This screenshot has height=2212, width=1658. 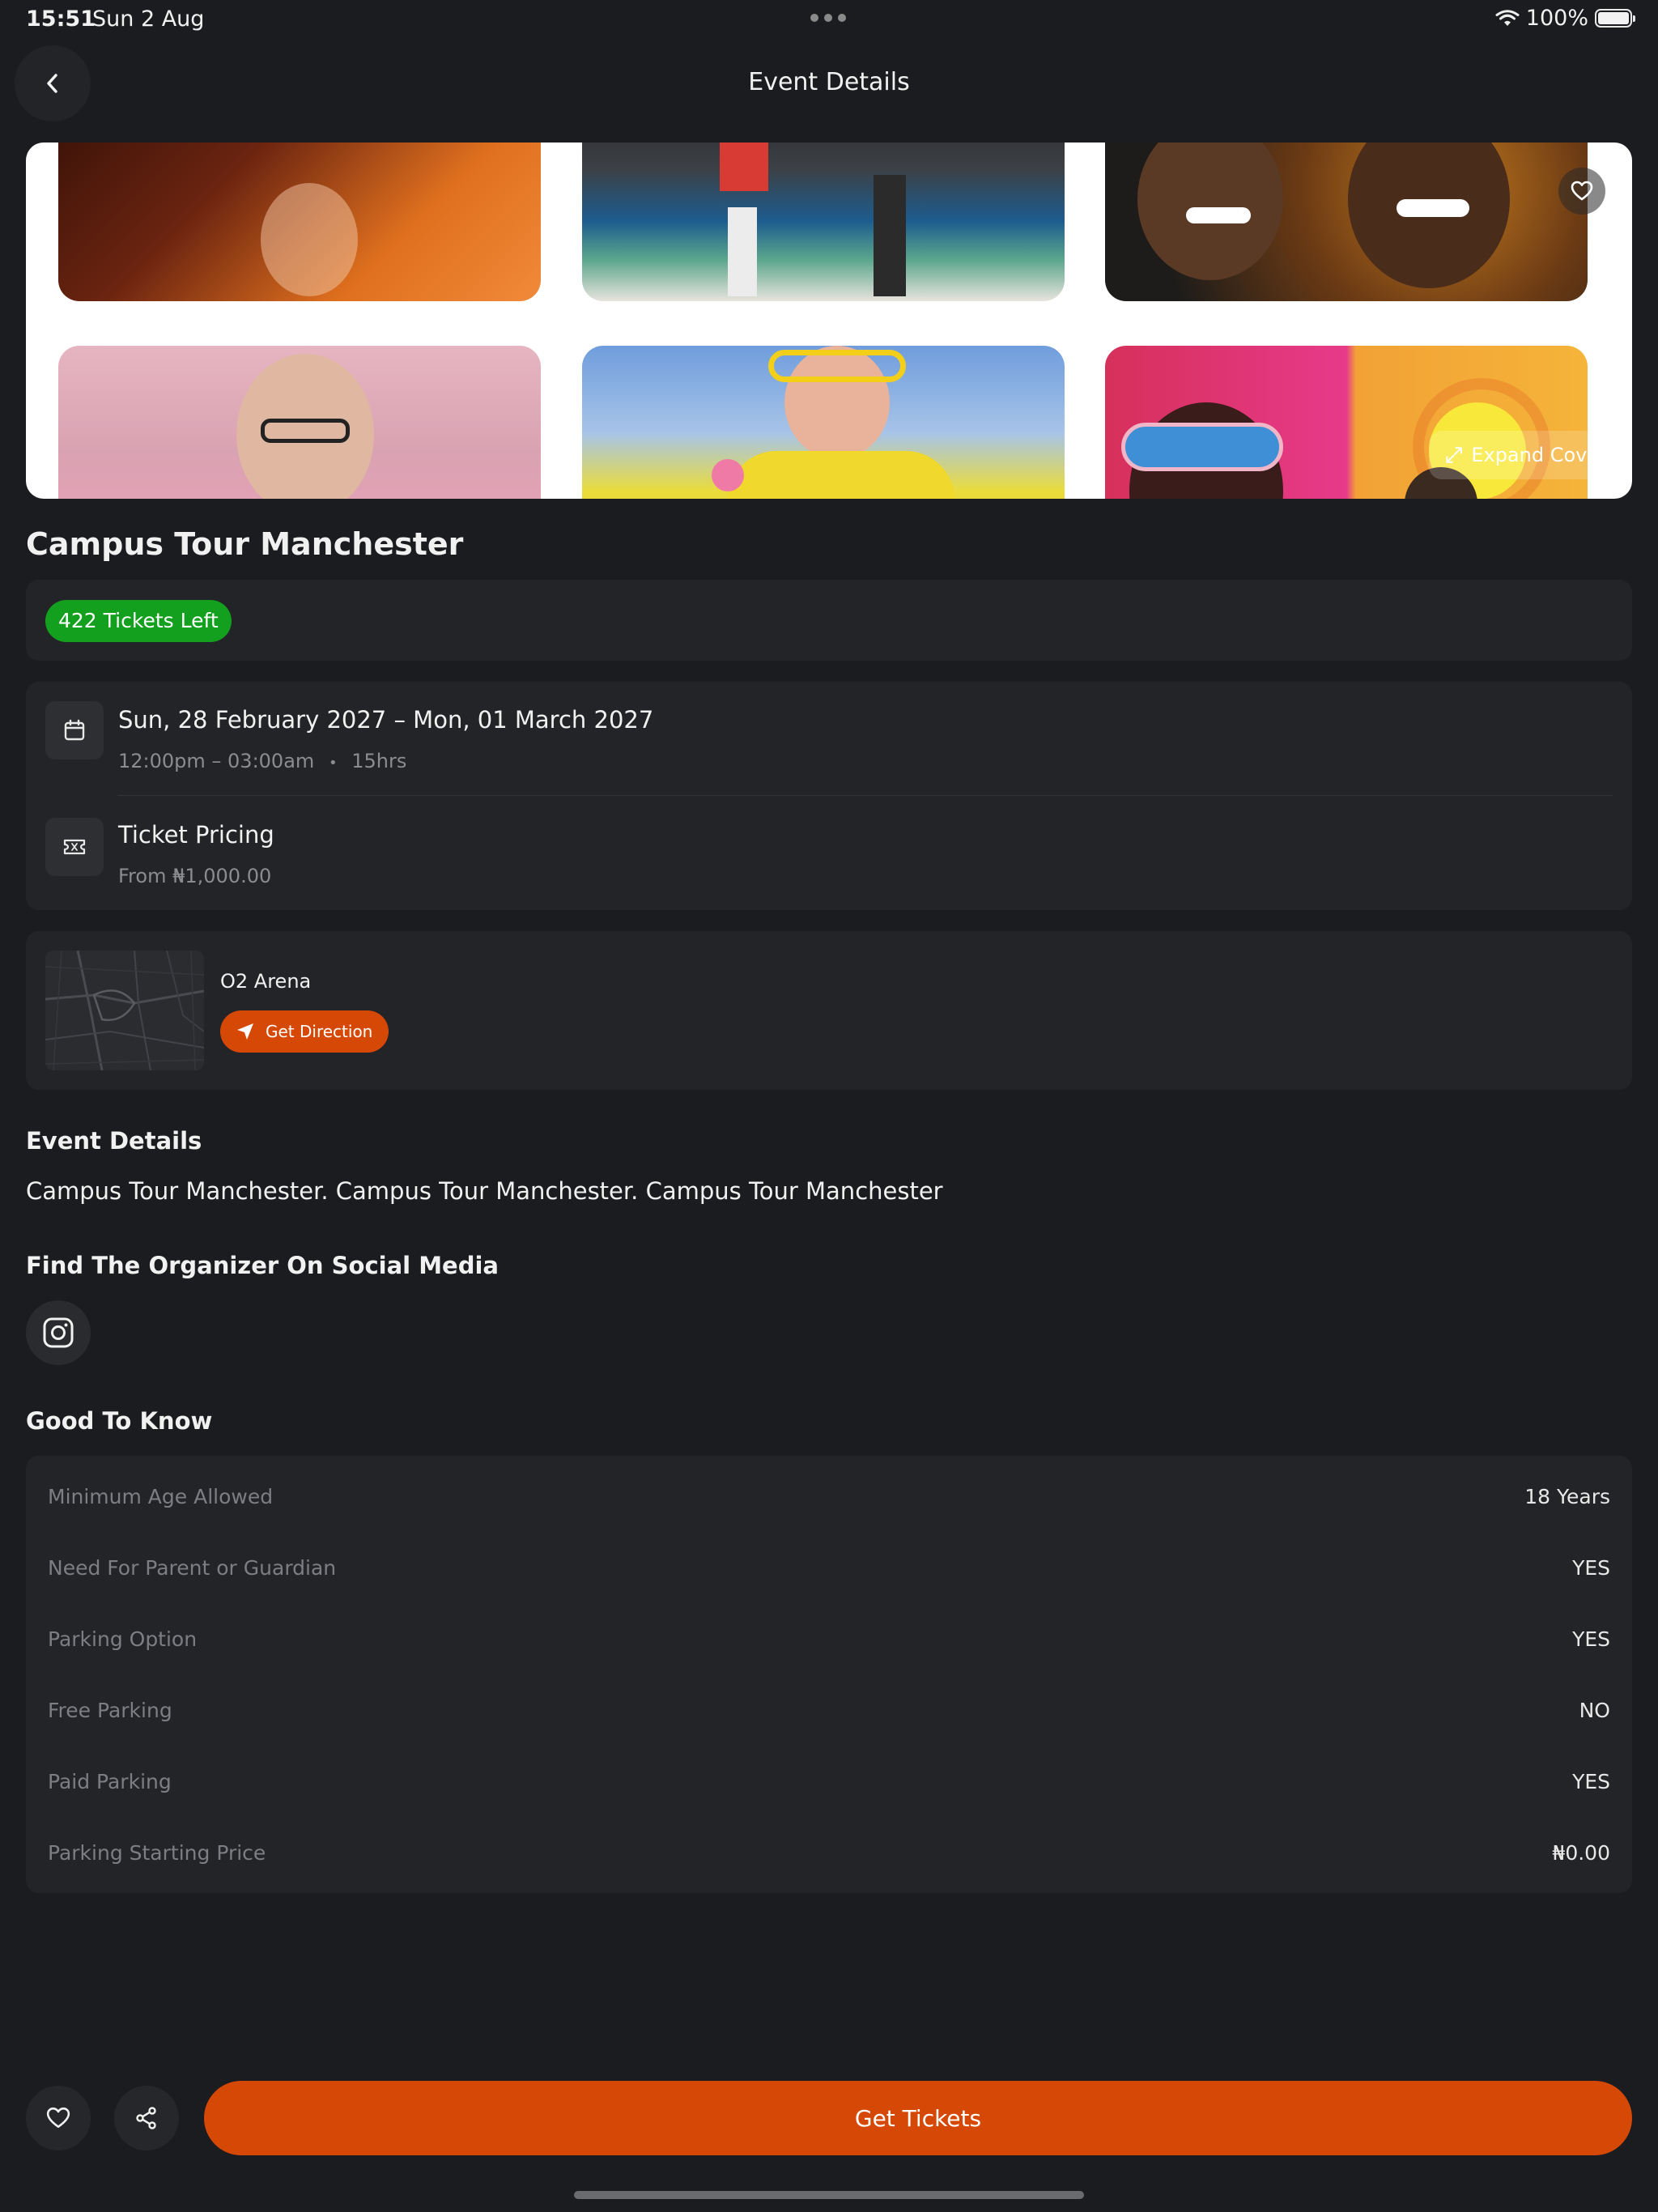 What do you see at coordinates (1556, 19) in the screenshot?
I see `battery-percent: 100%` at bounding box center [1556, 19].